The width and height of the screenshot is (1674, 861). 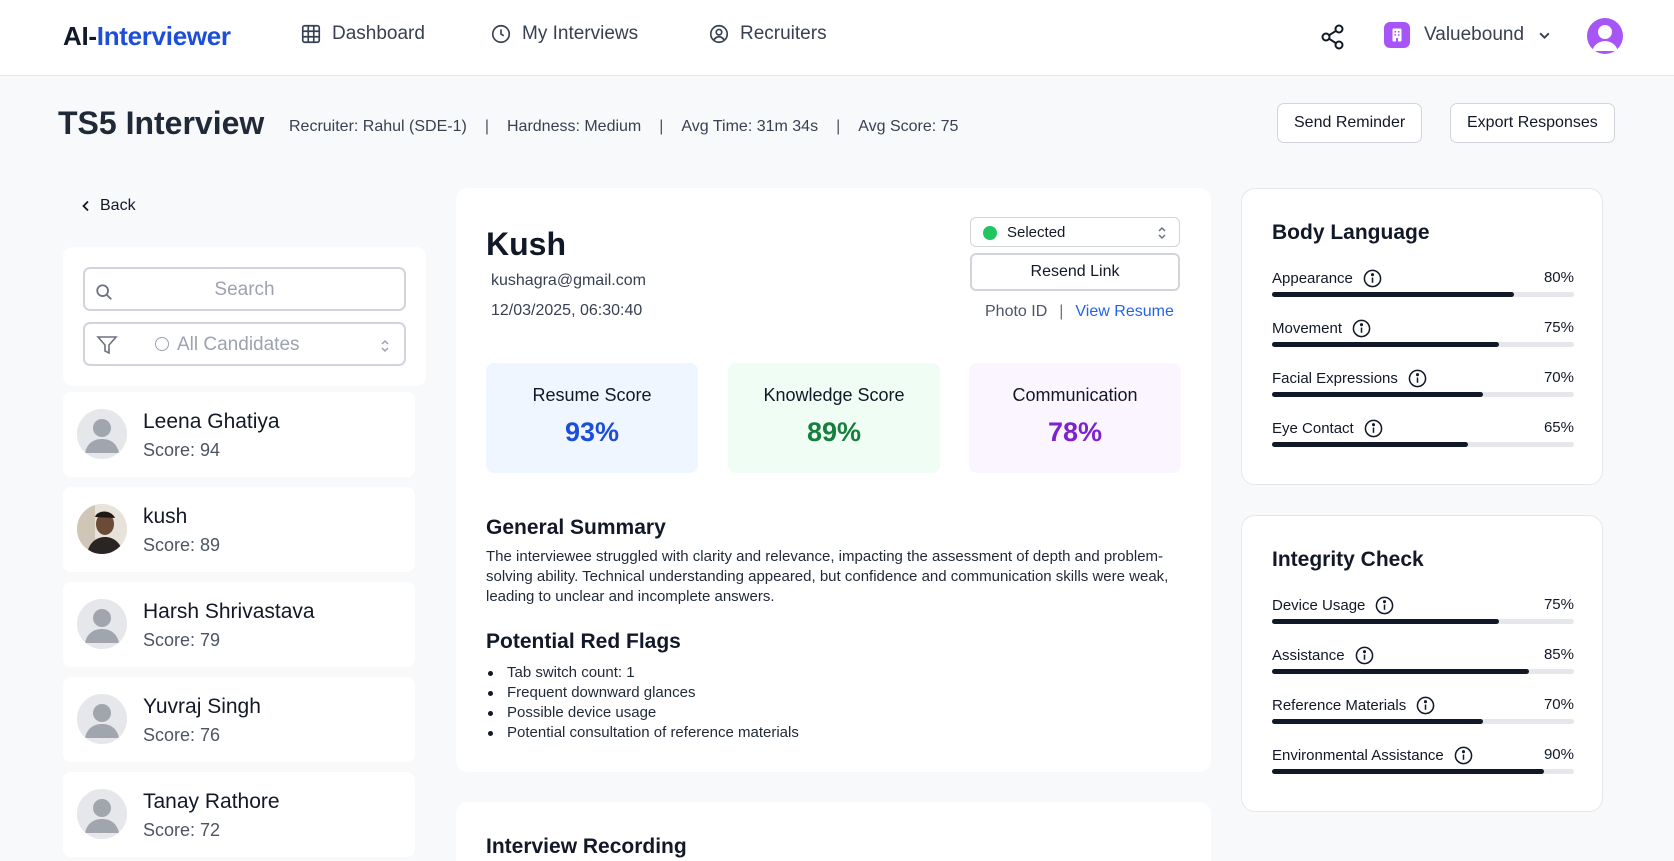 What do you see at coordinates (767, 34) in the screenshot?
I see `nav-recruiters: Recruiters` at bounding box center [767, 34].